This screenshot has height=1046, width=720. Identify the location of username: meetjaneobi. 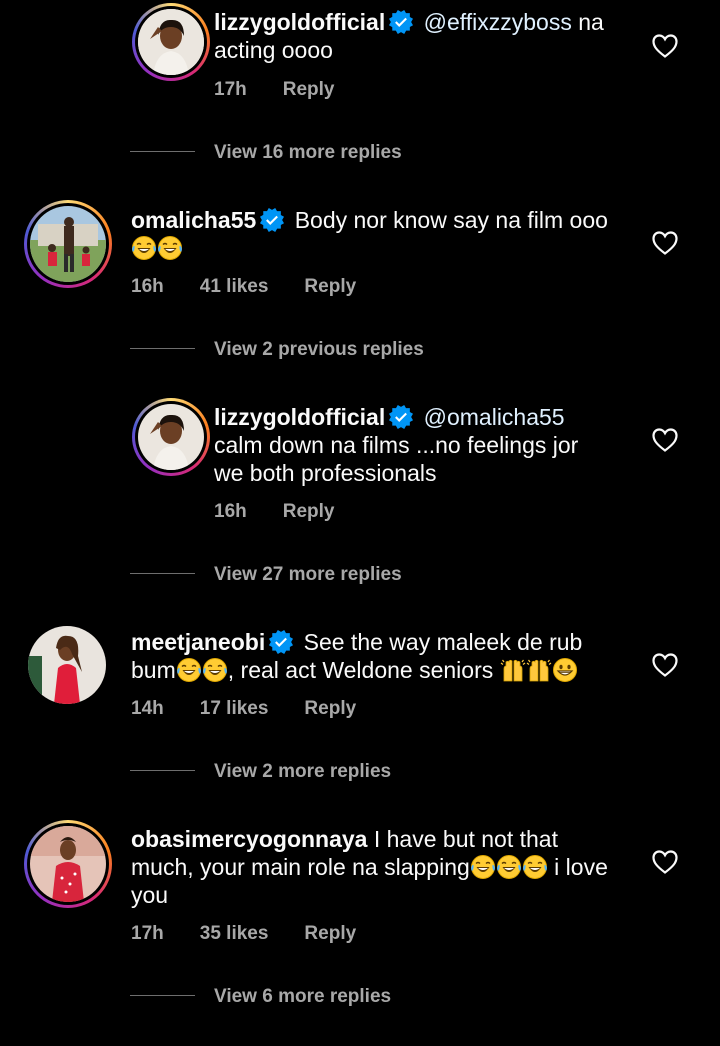
(198, 642).